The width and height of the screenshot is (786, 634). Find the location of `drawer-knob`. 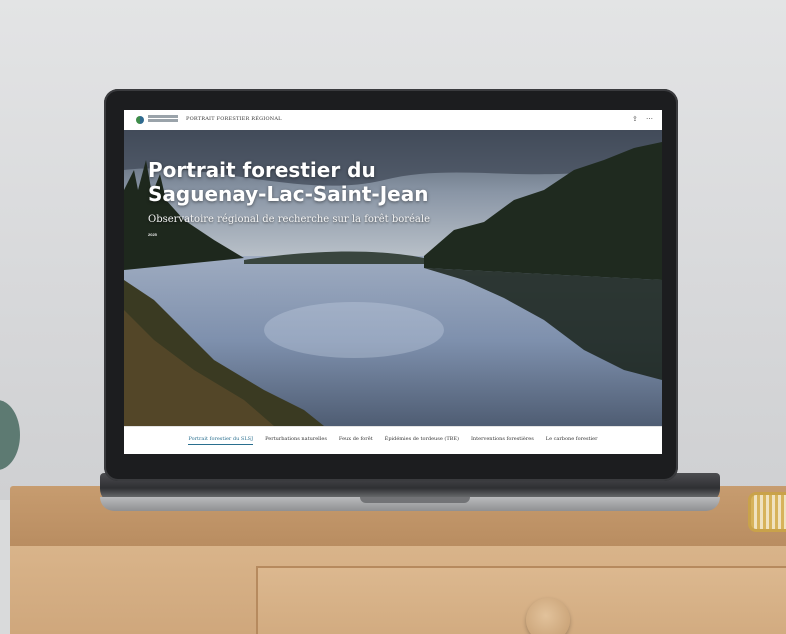

drawer-knob is located at coordinates (548, 616).